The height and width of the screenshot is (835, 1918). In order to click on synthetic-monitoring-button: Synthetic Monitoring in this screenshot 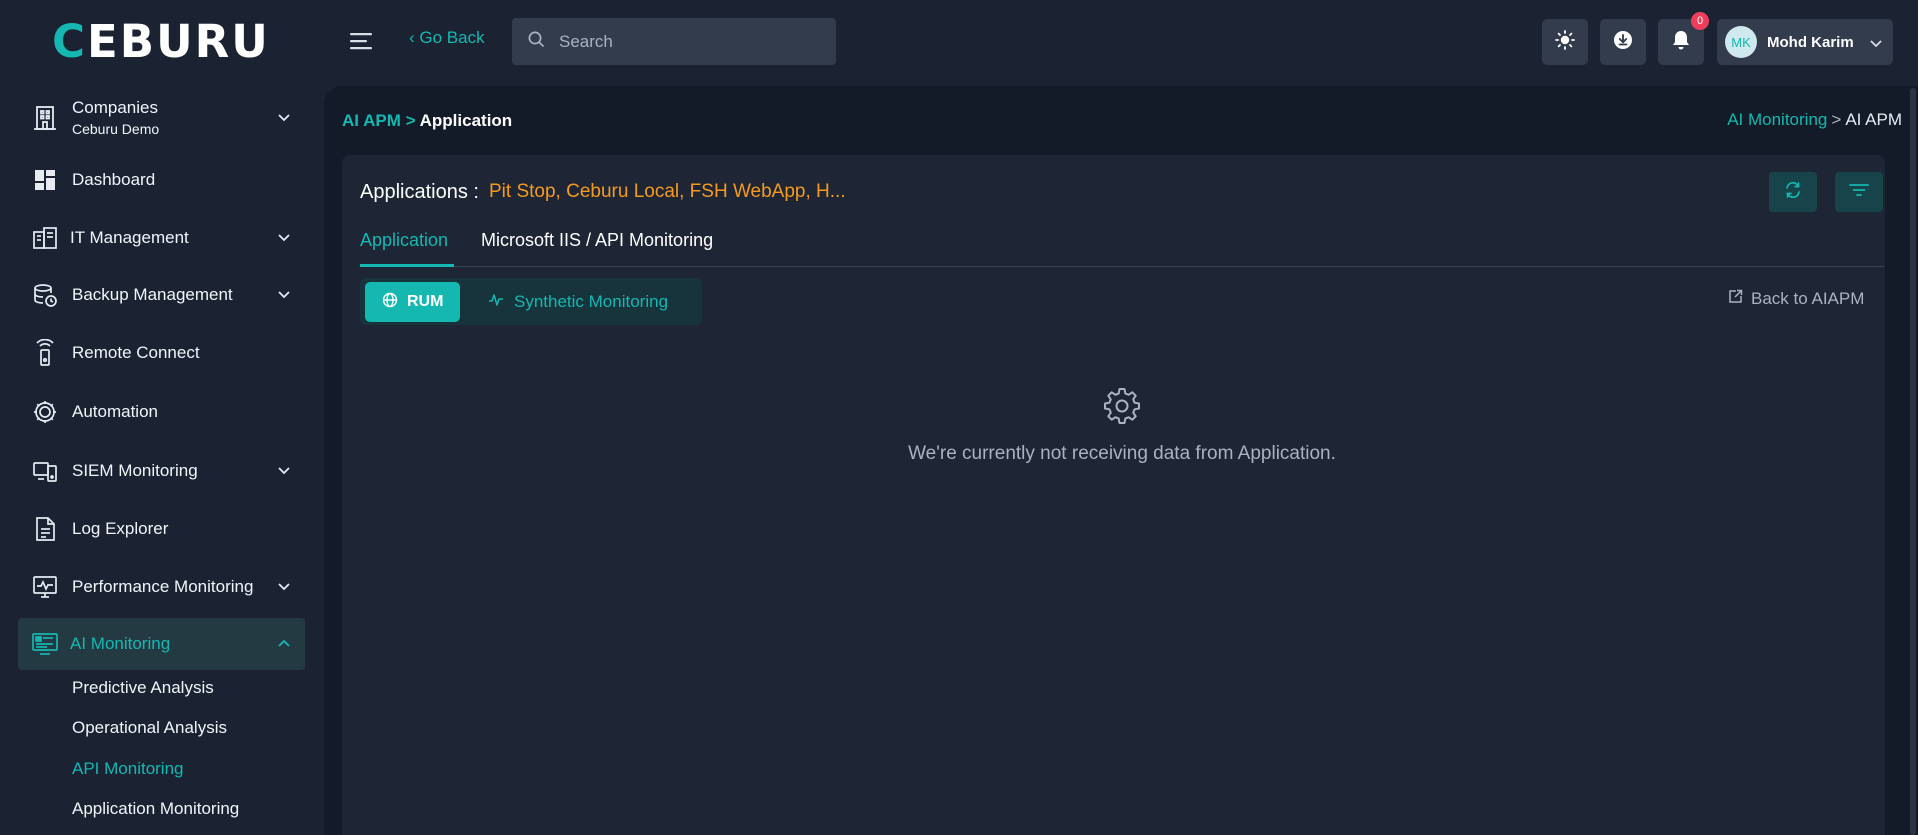, I will do `click(578, 302)`.